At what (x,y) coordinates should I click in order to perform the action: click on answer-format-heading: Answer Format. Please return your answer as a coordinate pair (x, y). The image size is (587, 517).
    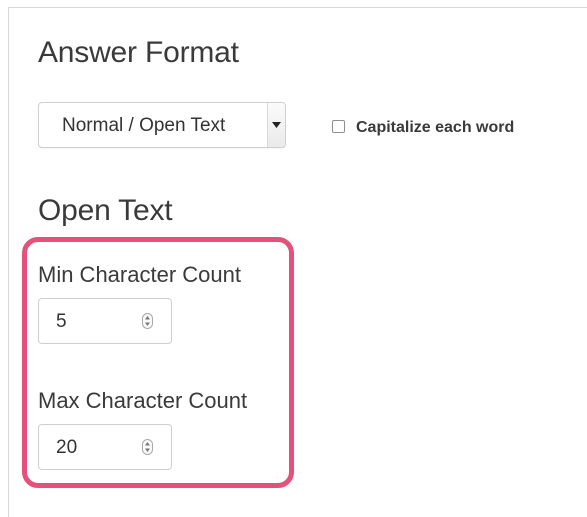
    Looking at the image, I should click on (138, 52).